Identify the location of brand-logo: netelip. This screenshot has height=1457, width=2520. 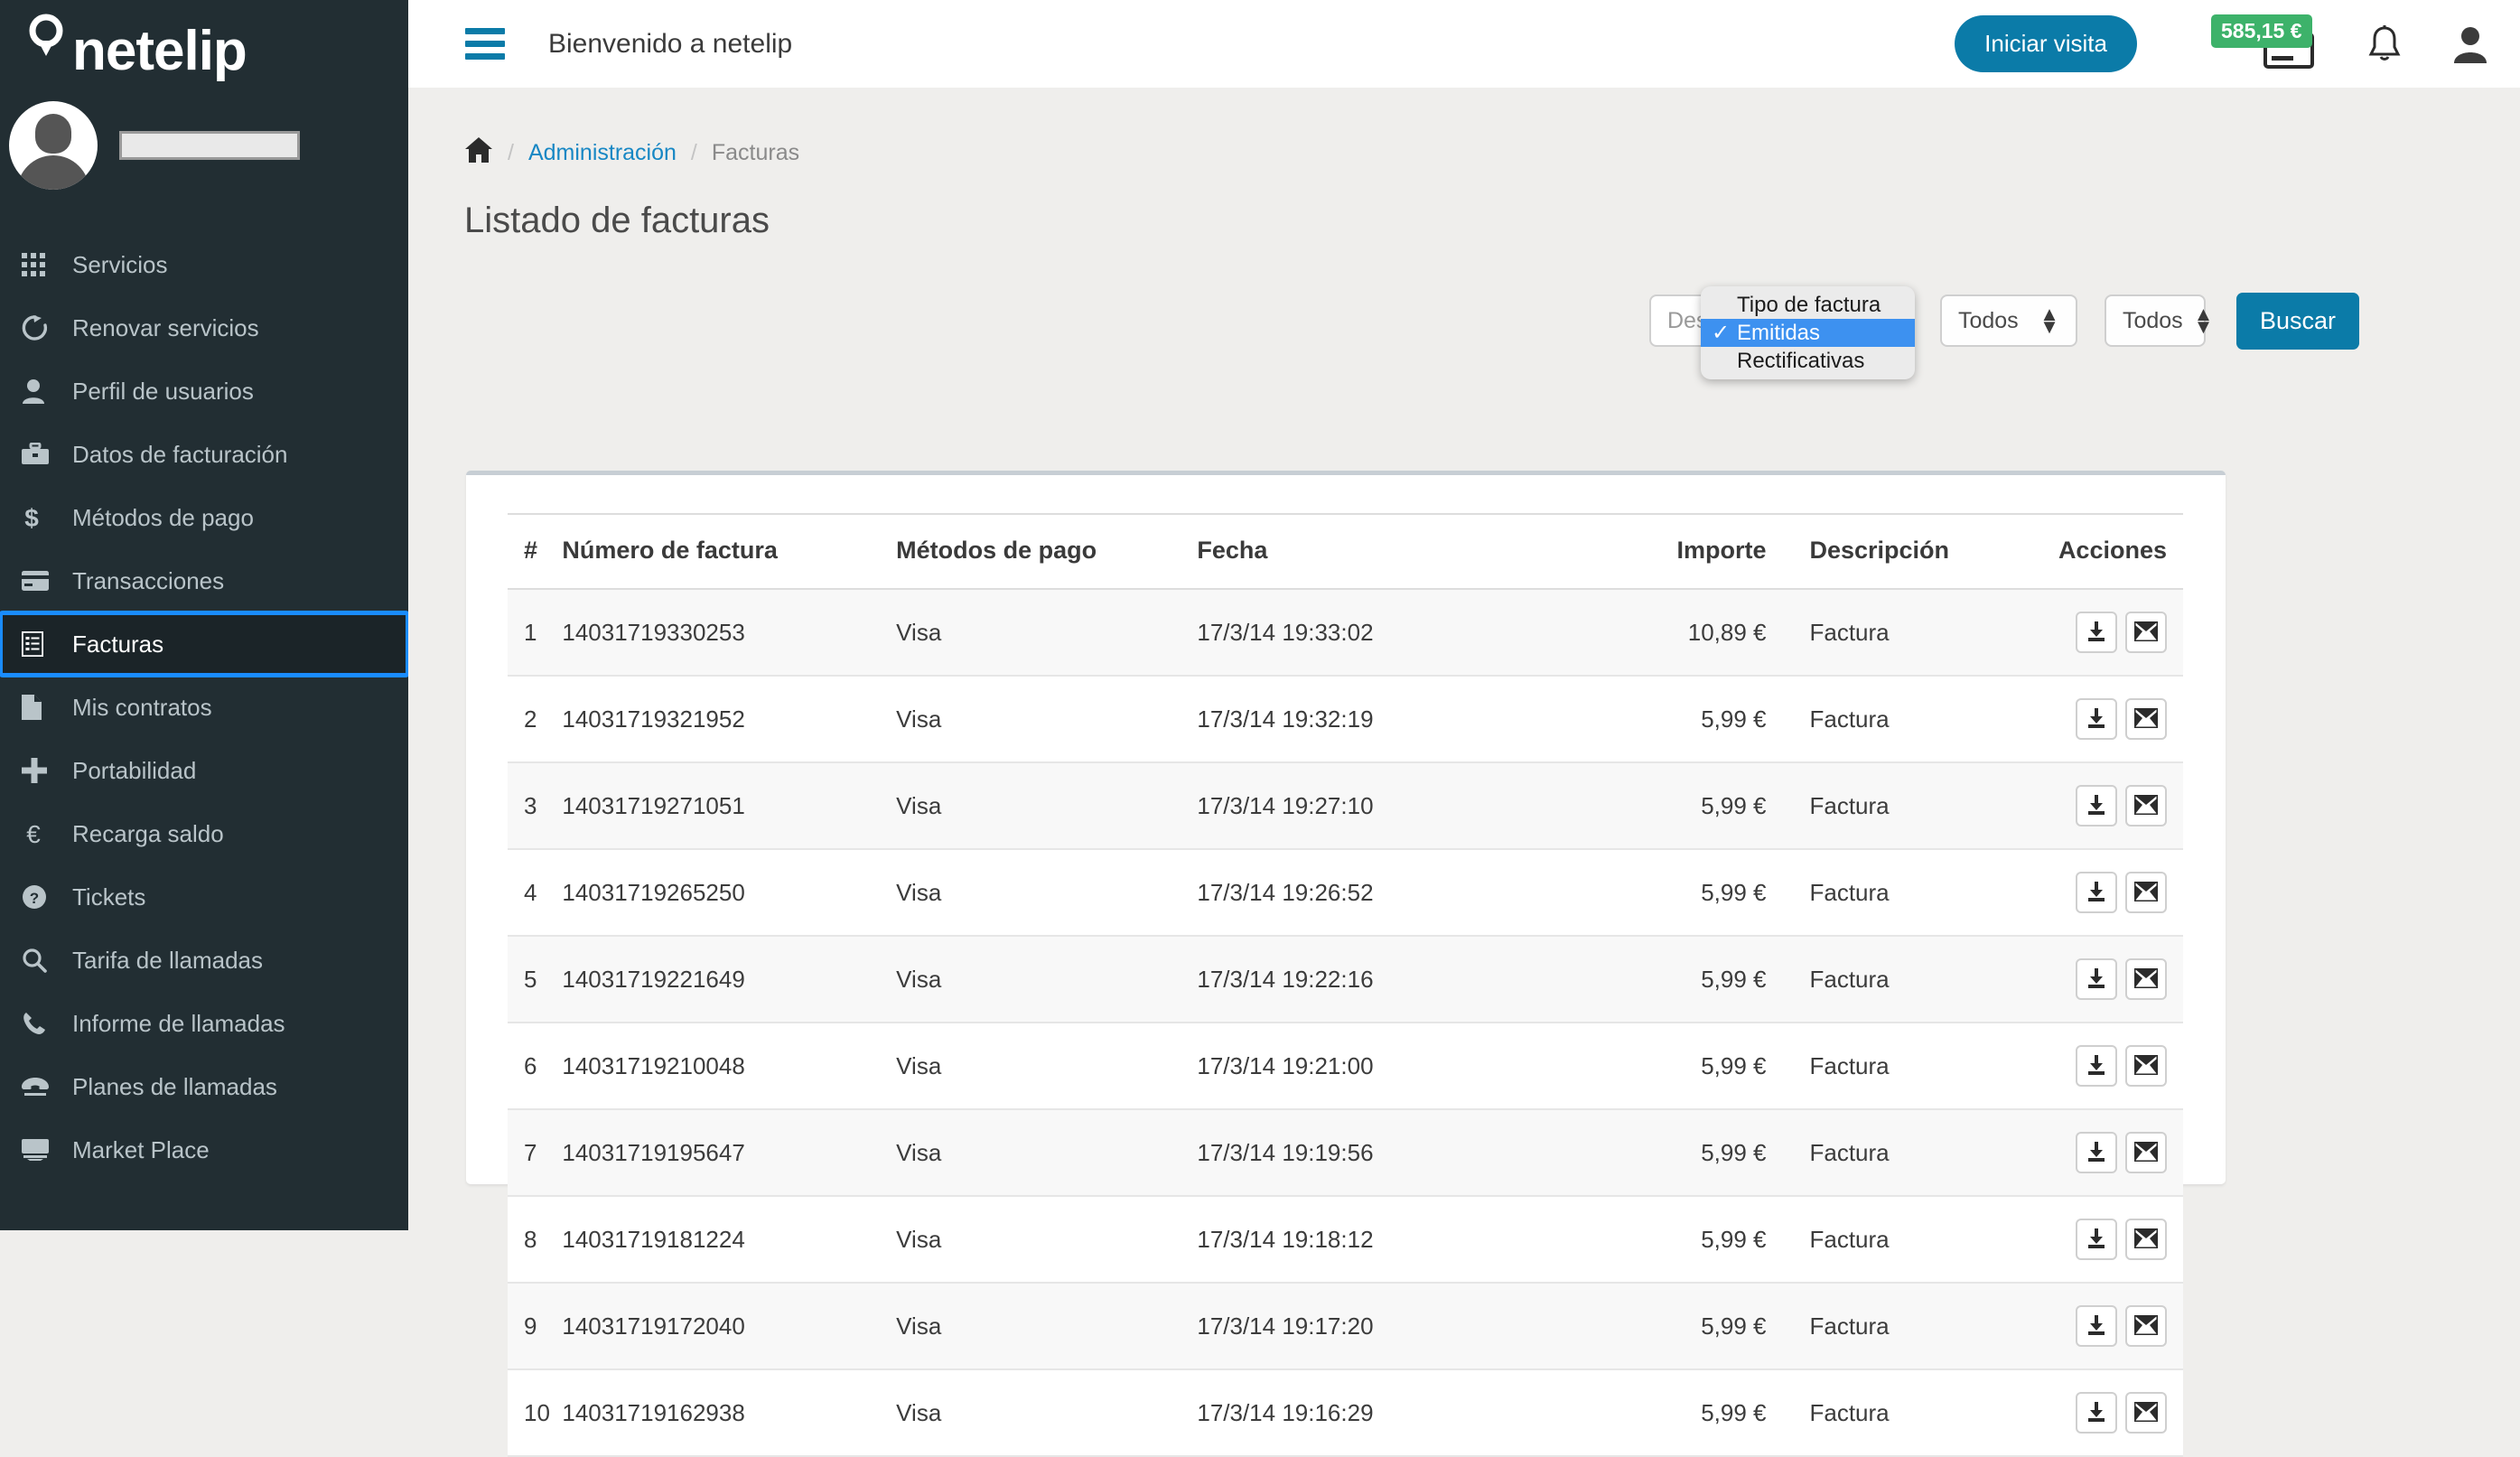
(135, 43).